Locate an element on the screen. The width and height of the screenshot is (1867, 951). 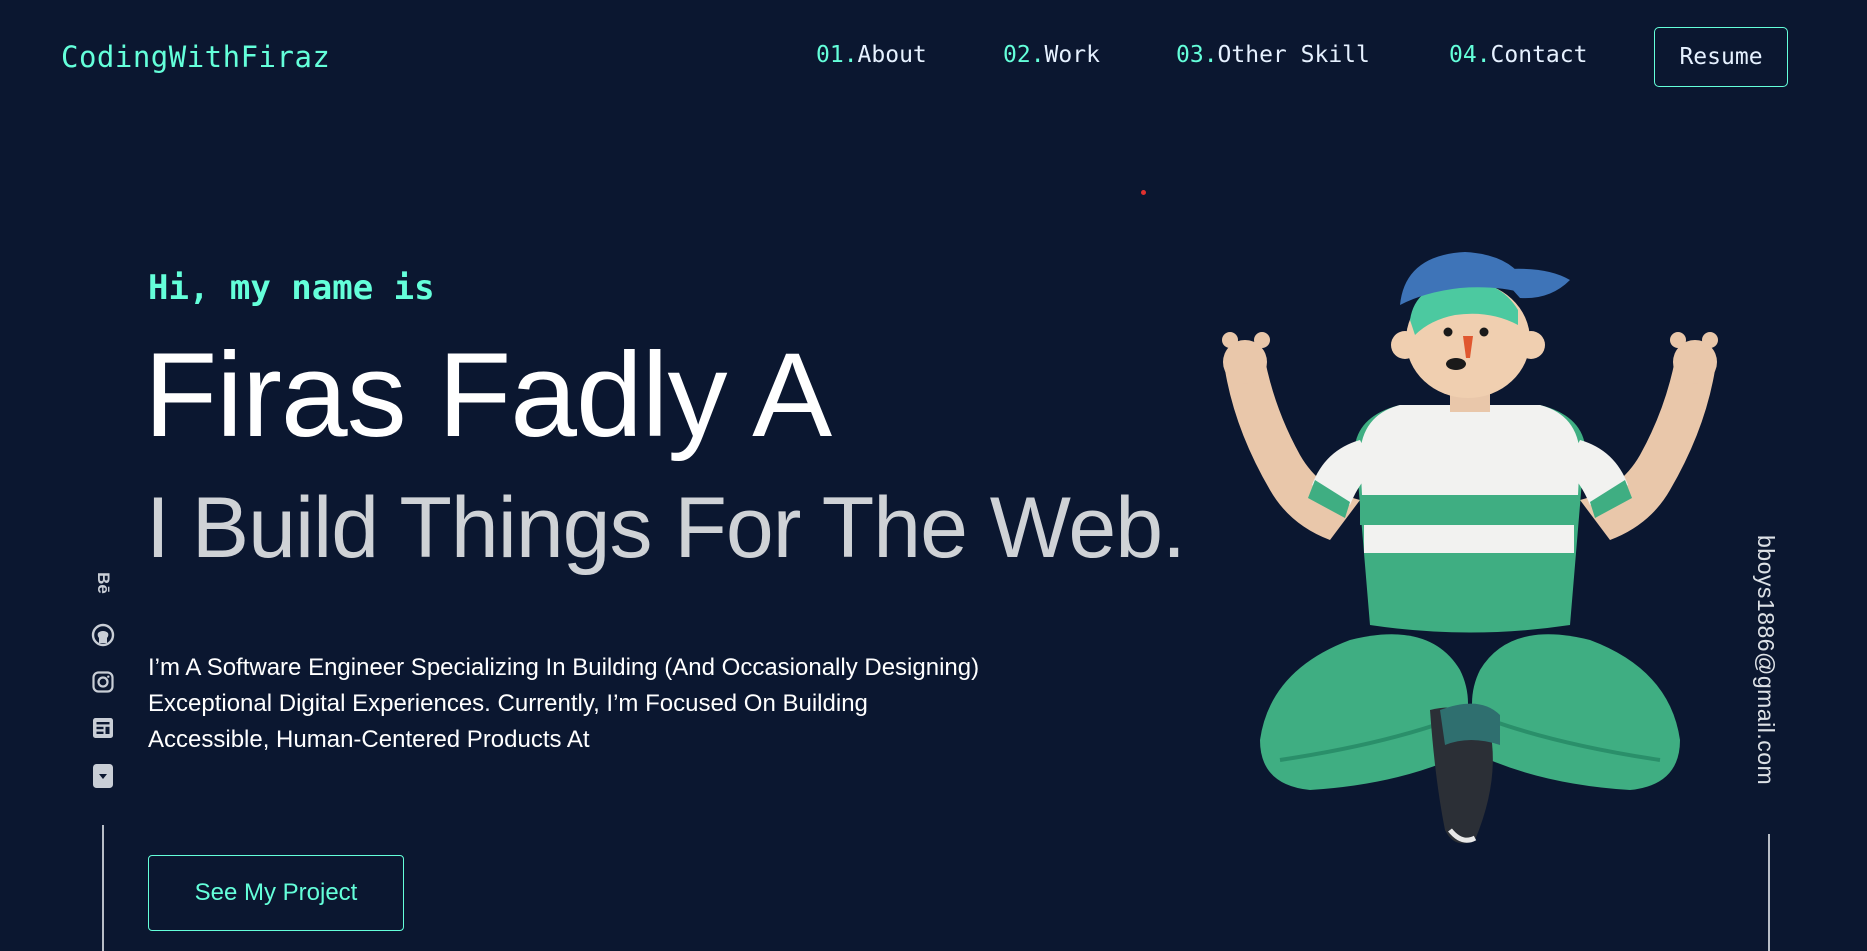
nav-number: 01. is located at coordinates (837, 55).